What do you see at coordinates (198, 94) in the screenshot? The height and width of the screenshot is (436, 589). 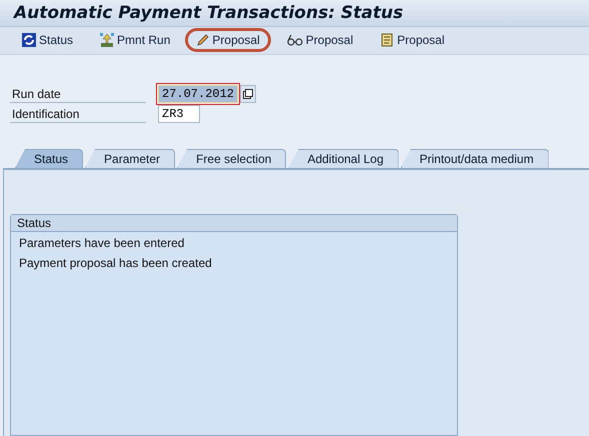 I see `input-field: 27.07.2012` at bounding box center [198, 94].